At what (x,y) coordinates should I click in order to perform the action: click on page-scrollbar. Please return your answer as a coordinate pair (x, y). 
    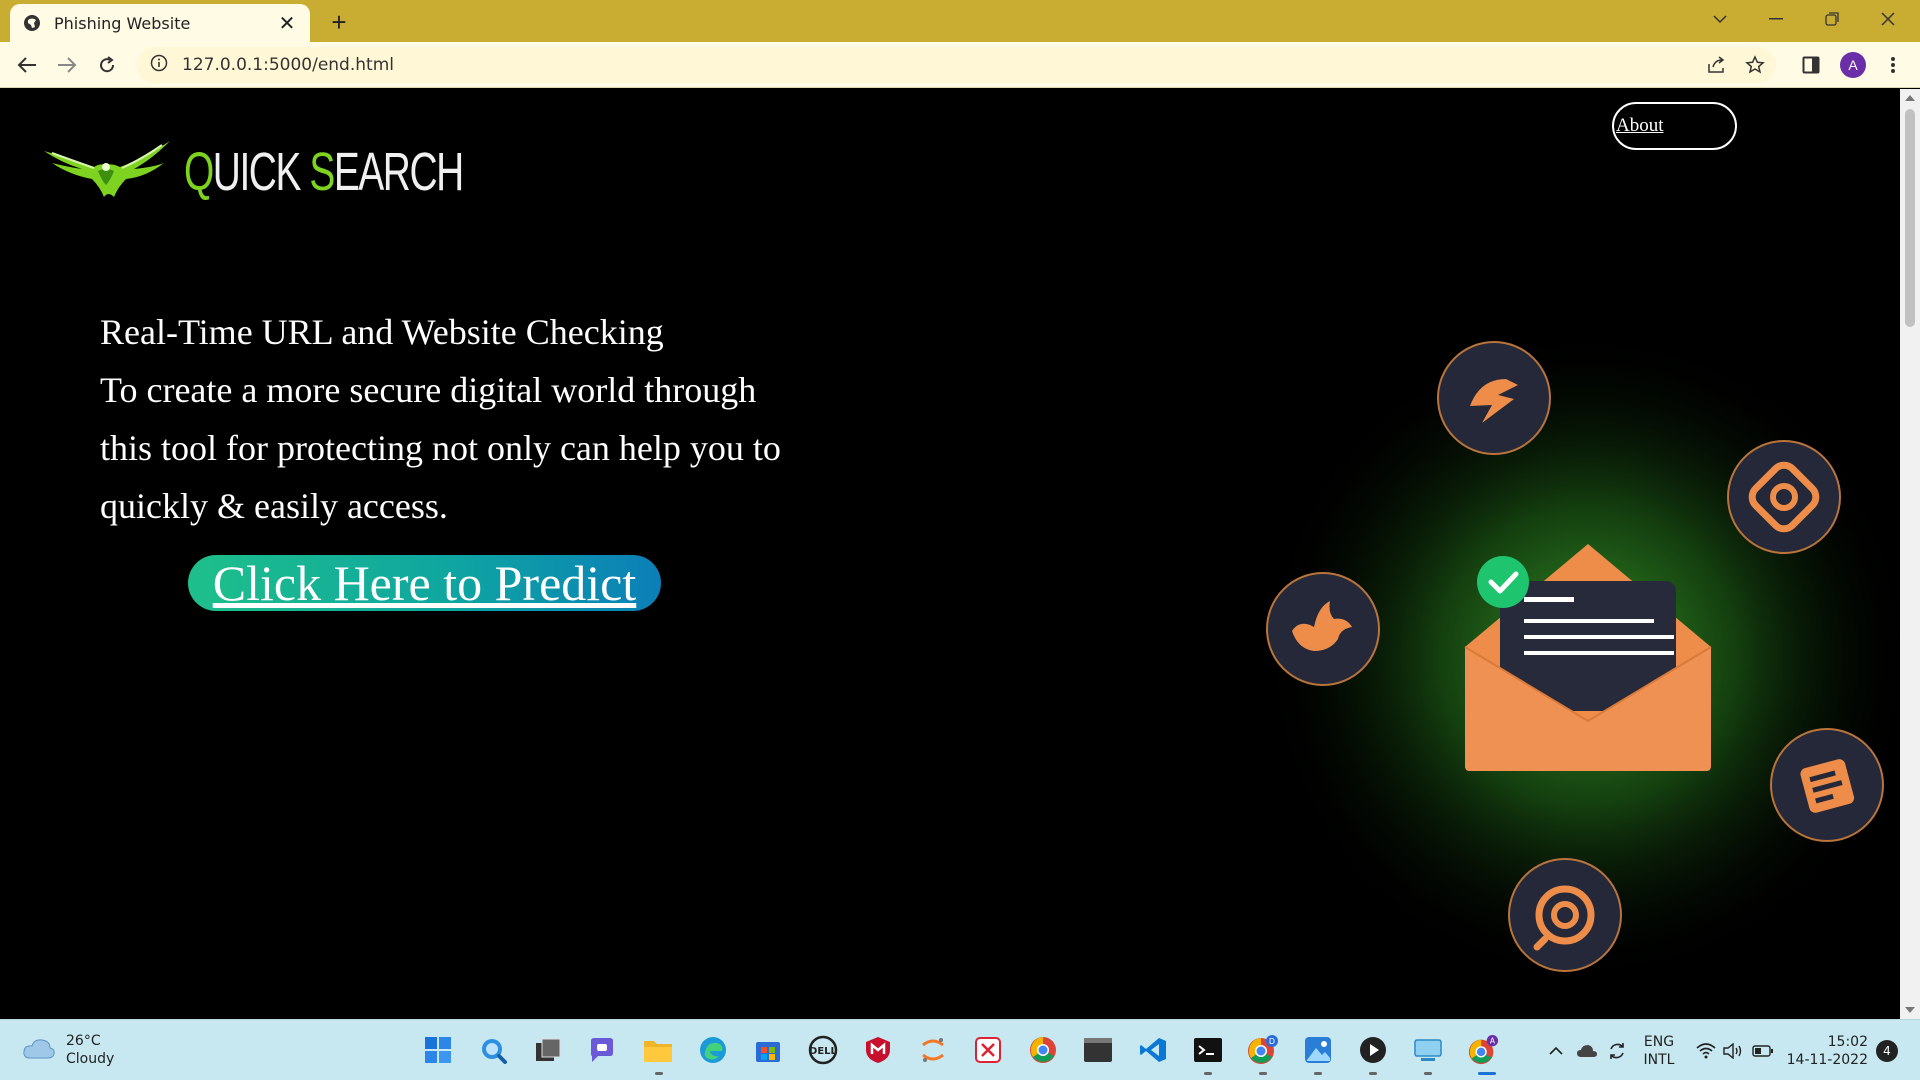
    Looking at the image, I should click on (1910, 554).